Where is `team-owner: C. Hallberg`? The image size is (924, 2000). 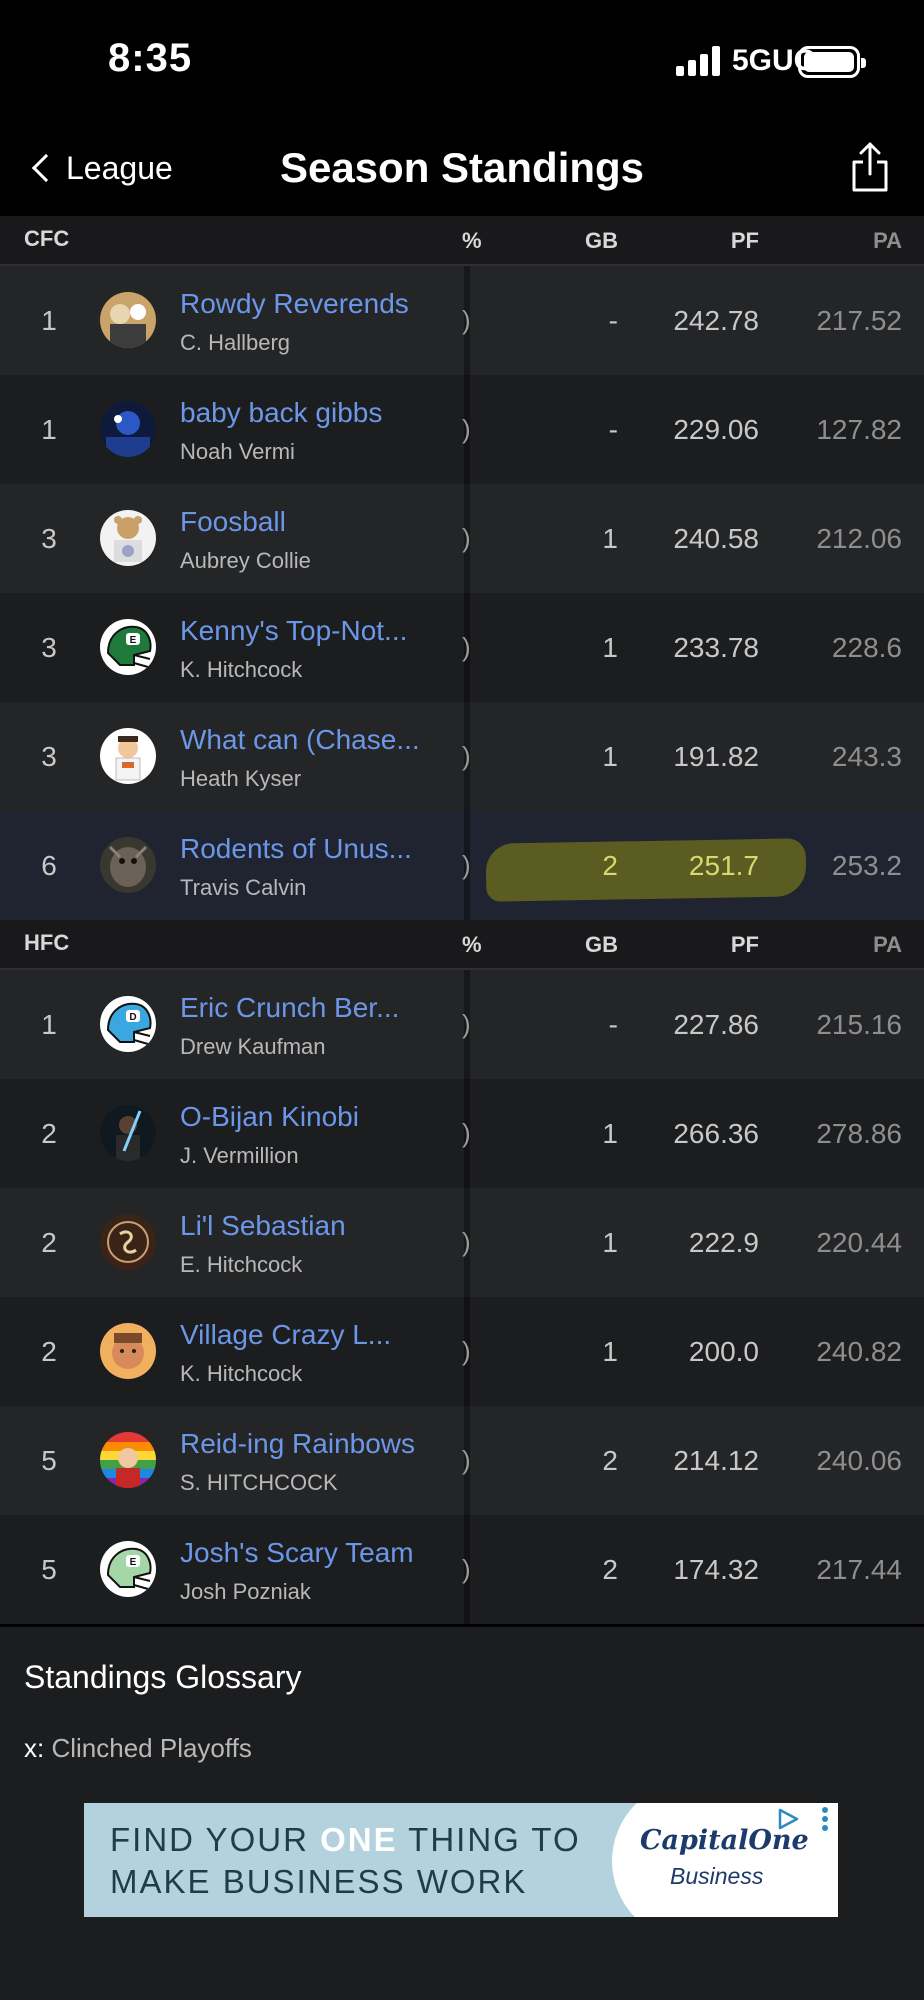 team-owner: C. Hallberg is located at coordinates (235, 342).